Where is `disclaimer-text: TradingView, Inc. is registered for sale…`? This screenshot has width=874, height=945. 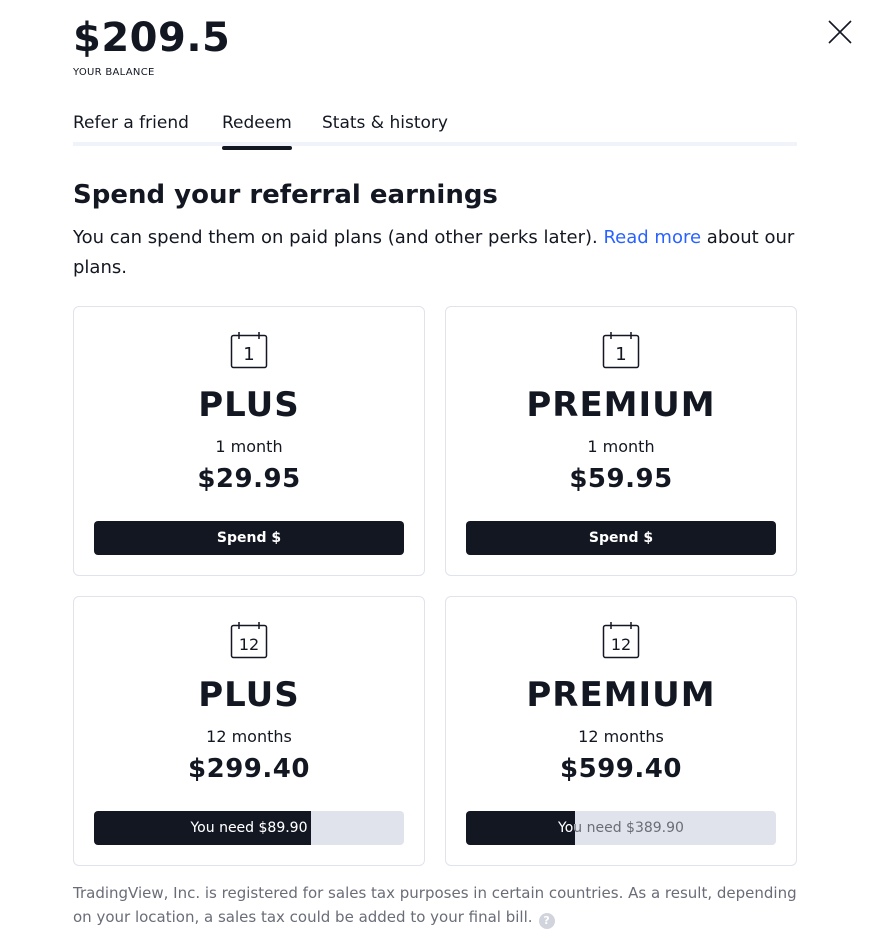
disclaimer-text: TradingView, Inc. is registered for sale… is located at coordinates (435, 905).